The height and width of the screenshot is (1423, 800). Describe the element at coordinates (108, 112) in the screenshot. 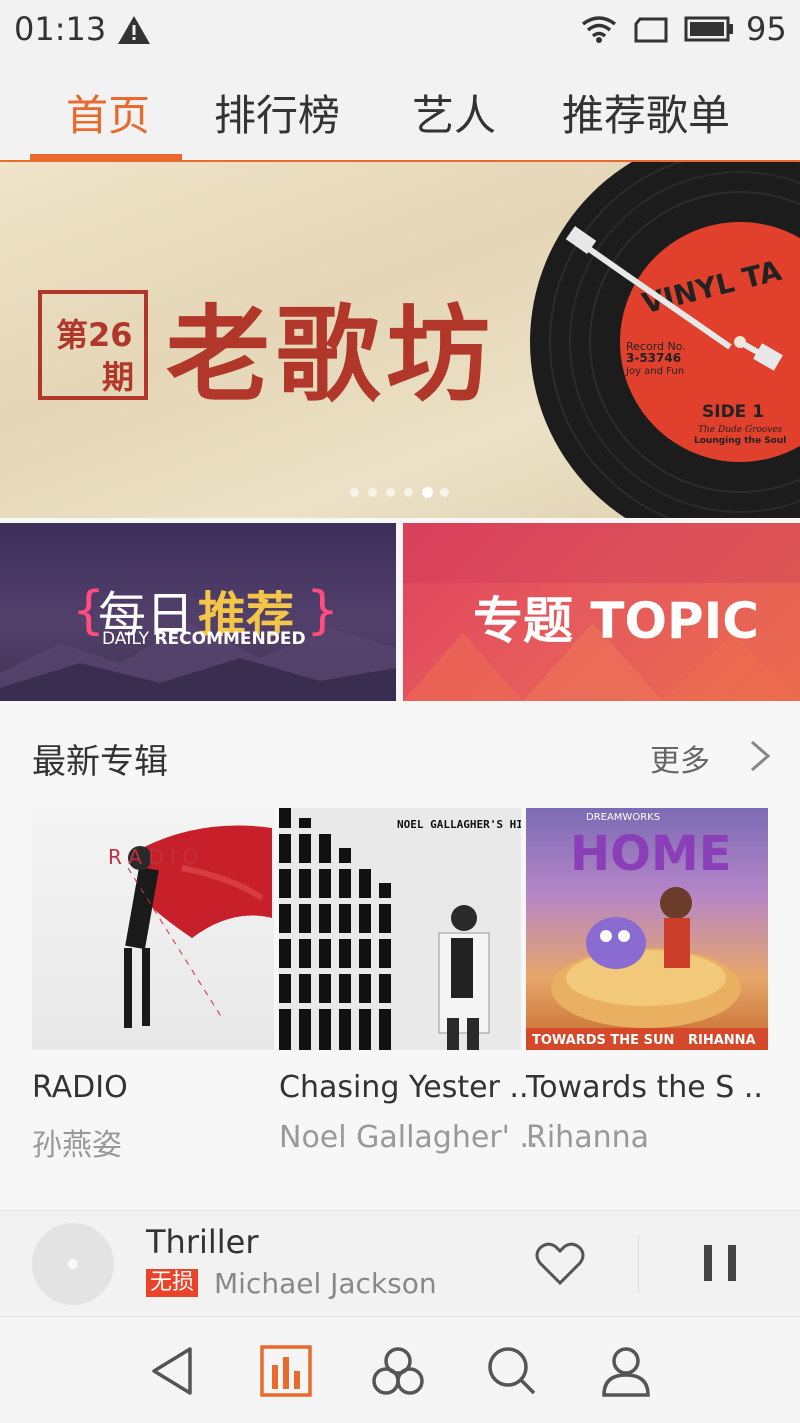

I see `tab-home: 首页` at that location.